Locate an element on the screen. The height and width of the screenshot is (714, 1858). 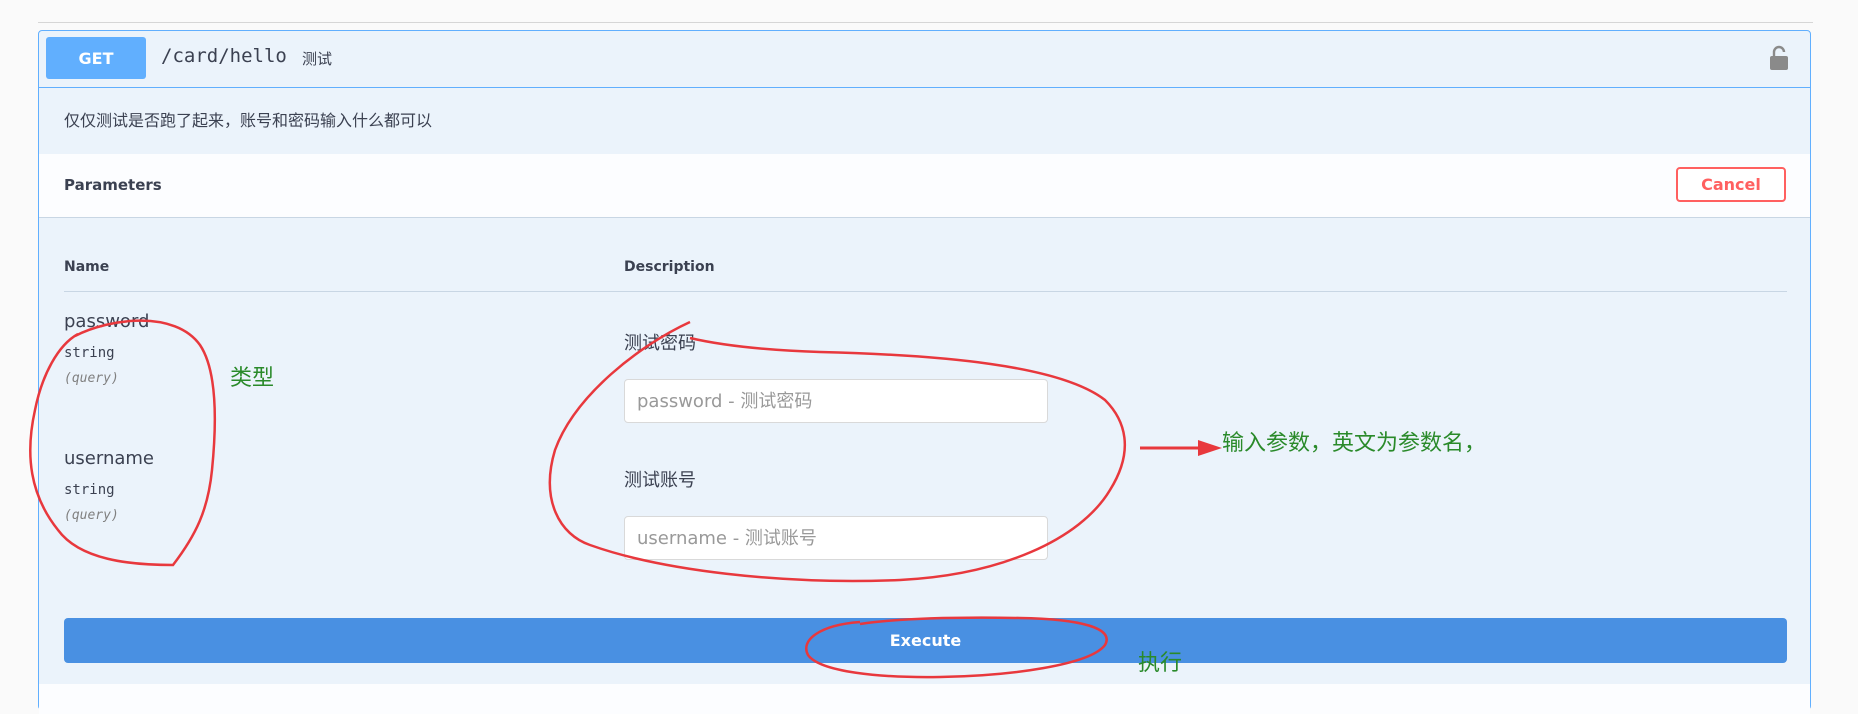
parameters-title: Parameters is located at coordinates (113, 185).